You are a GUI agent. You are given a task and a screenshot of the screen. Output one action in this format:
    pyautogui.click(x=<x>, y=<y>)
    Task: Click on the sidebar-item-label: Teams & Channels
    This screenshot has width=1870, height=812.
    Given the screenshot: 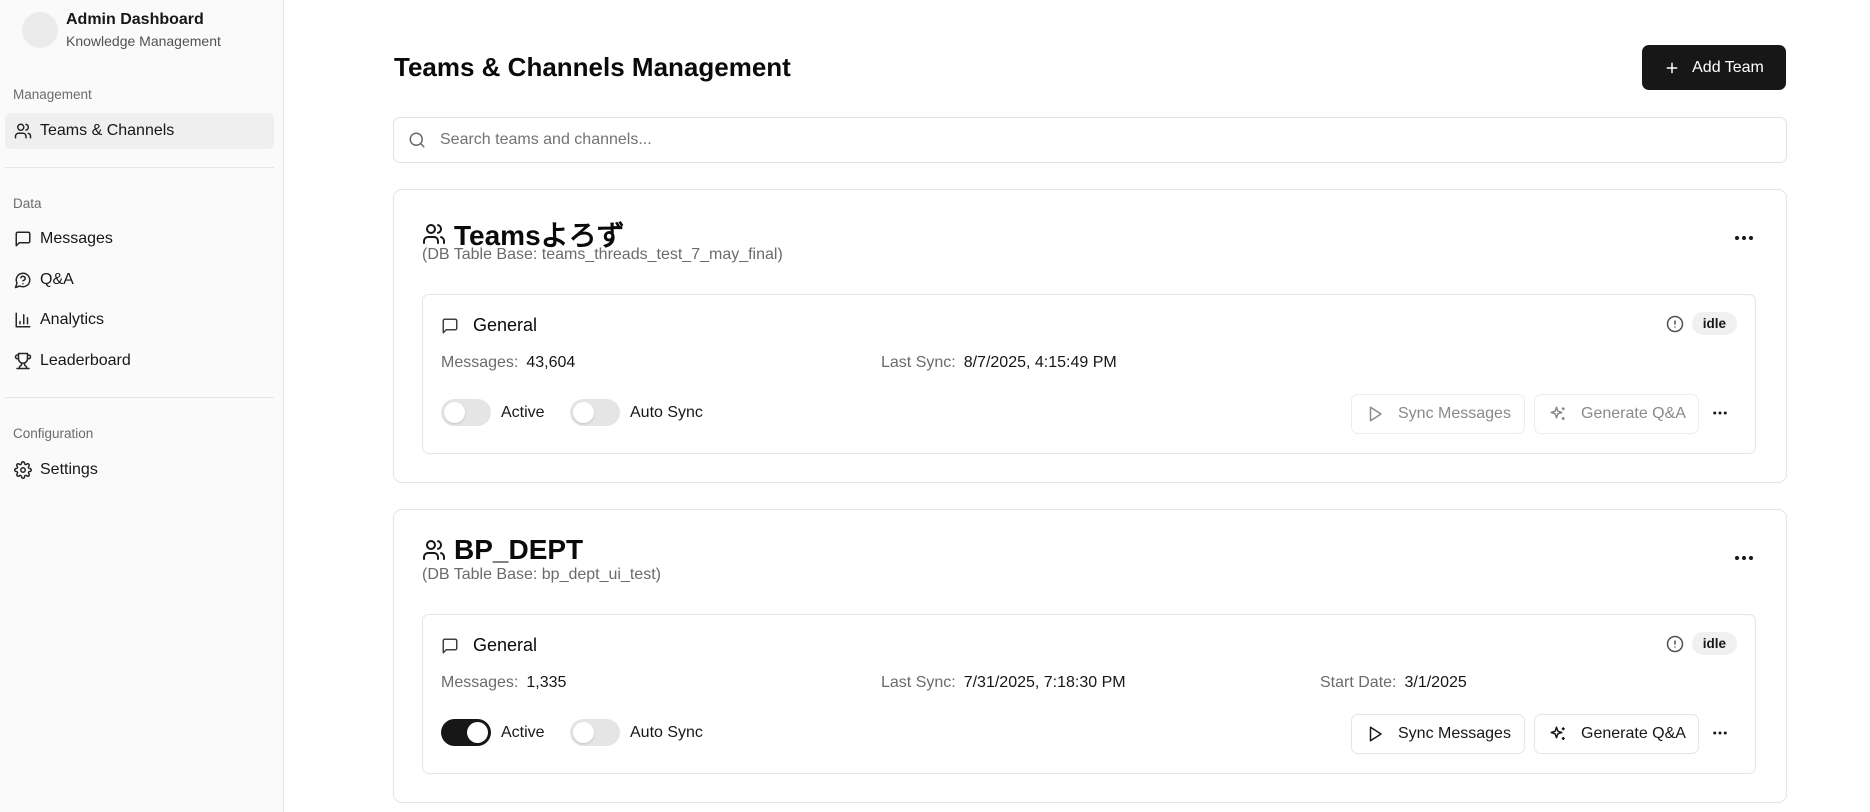 What is the action you would take?
    pyautogui.click(x=107, y=130)
    